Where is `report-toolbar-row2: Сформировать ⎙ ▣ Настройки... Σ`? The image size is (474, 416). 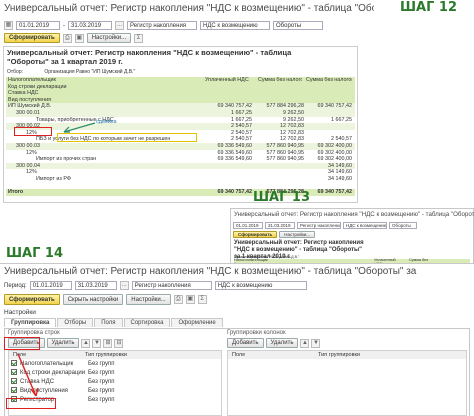 report-toolbar-row2: Сформировать ⎙ ▣ Настройки... Σ is located at coordinates (74, 38).